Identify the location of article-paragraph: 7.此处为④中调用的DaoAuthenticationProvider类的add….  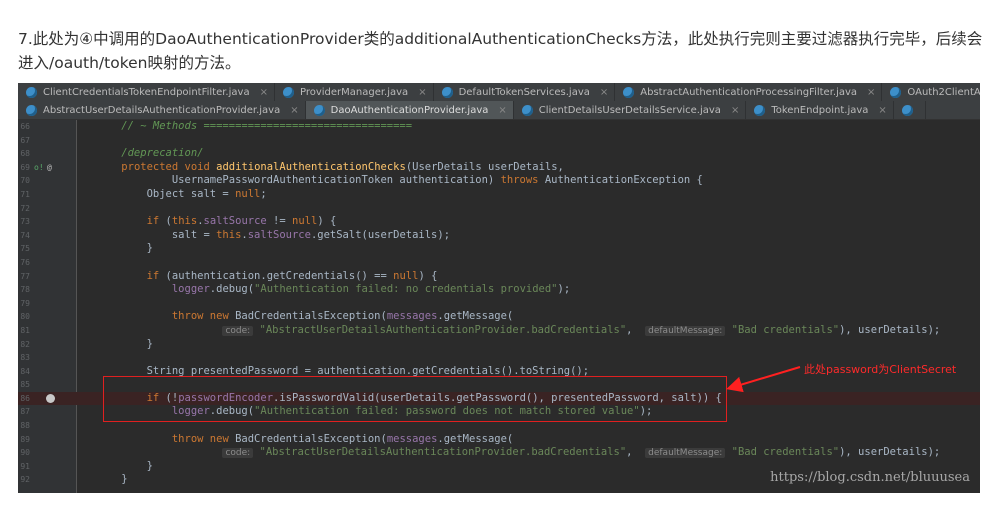
(500, 50).